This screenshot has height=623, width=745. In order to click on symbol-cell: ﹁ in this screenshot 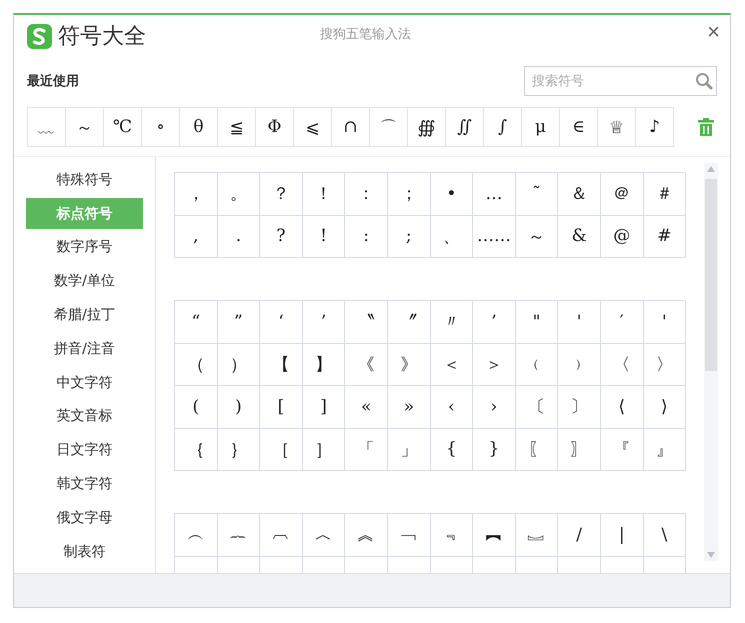, I will do `click(409, 535)`.